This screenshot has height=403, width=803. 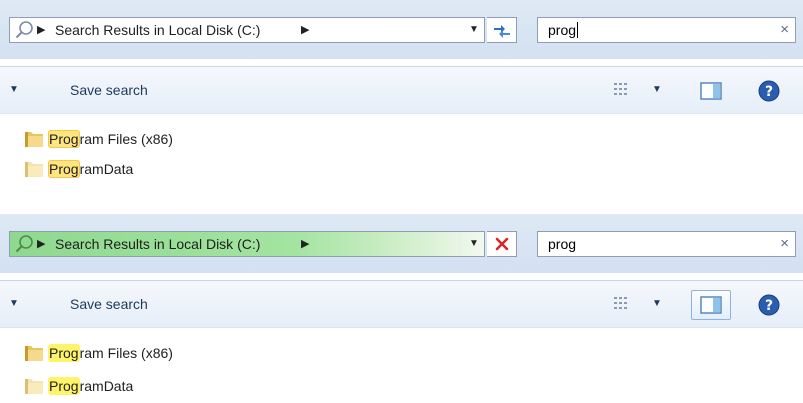 What do you see at coordinates (578, 30) in the screenshot?
I see `text-caret` at bounding box center [578, 30].